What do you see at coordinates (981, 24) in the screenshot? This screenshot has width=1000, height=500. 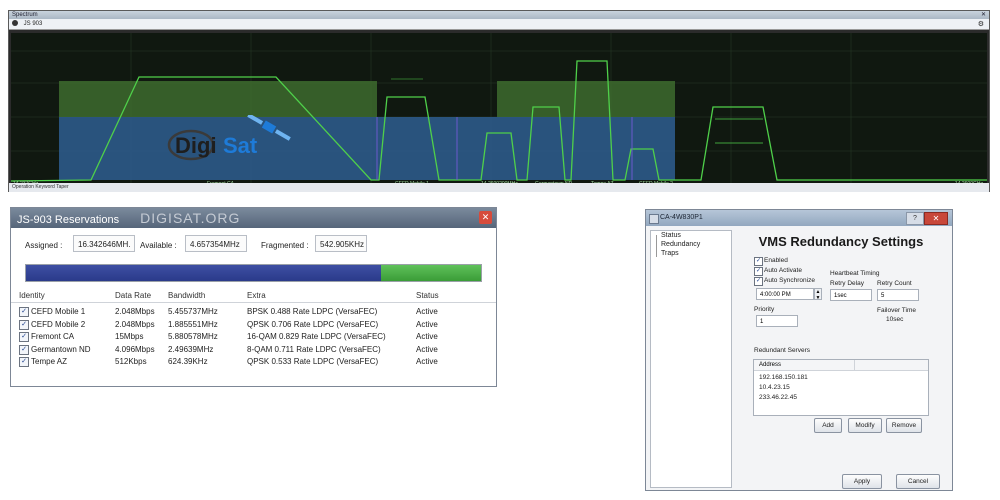 I see `settings-icon: ⚙` at bounding box center [981, 24].